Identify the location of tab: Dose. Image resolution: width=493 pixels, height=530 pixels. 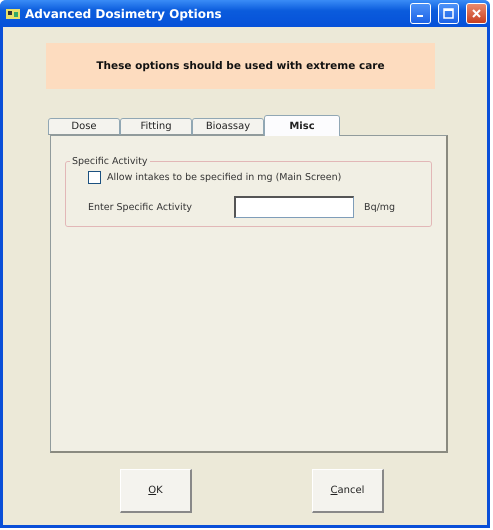
(84, 126).